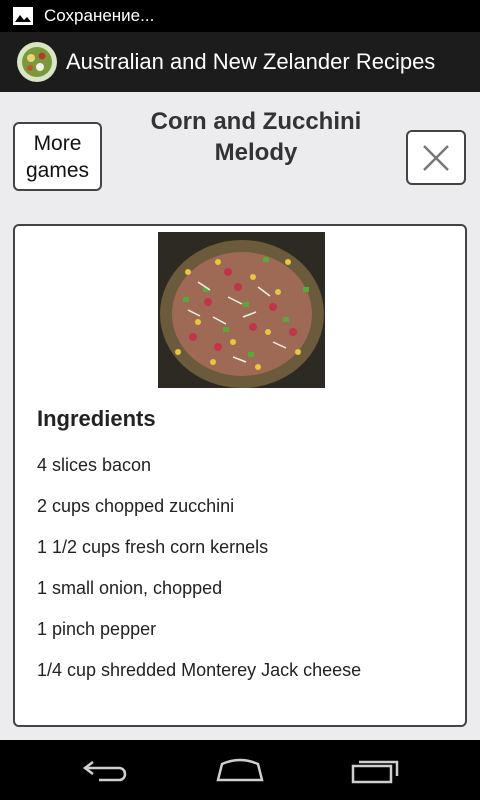  Describe the element at coordinates (57, 156) in the screenshot. I see `more-games-button: More games` at that location.